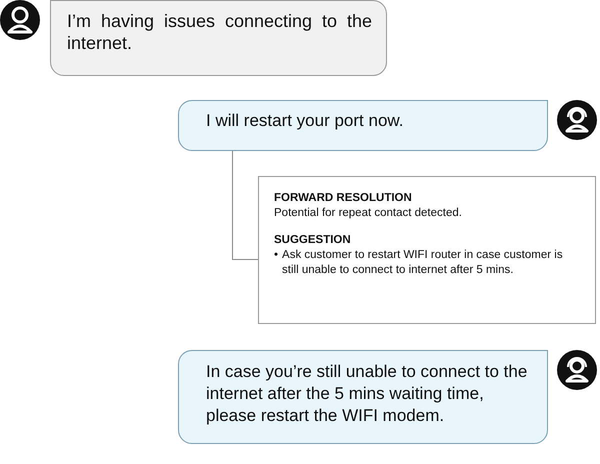 The height and width of the screenshot is (464, 600). What do you see at coordinates (363, 397) in the screenshot?
I see `message-bubble: In case you’re still unable to connect to the internet after the 5 mins waiting time, please restart the WIFI modem.` at bounding box center [363, 397].